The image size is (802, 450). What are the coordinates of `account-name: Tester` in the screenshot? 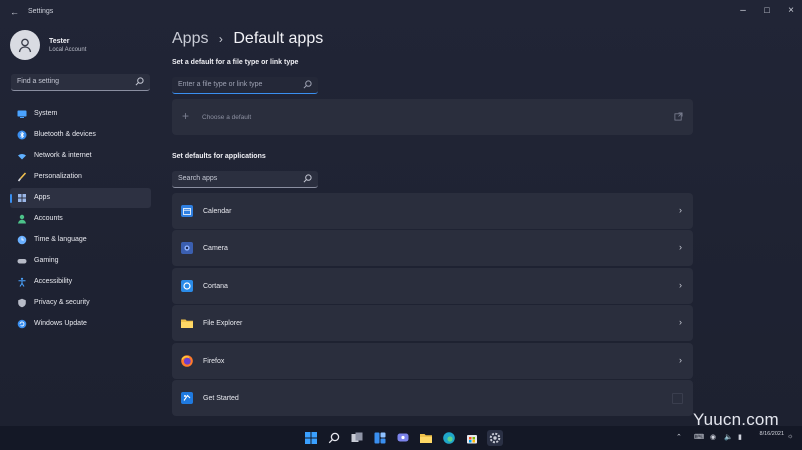 It's located at (59, 41).